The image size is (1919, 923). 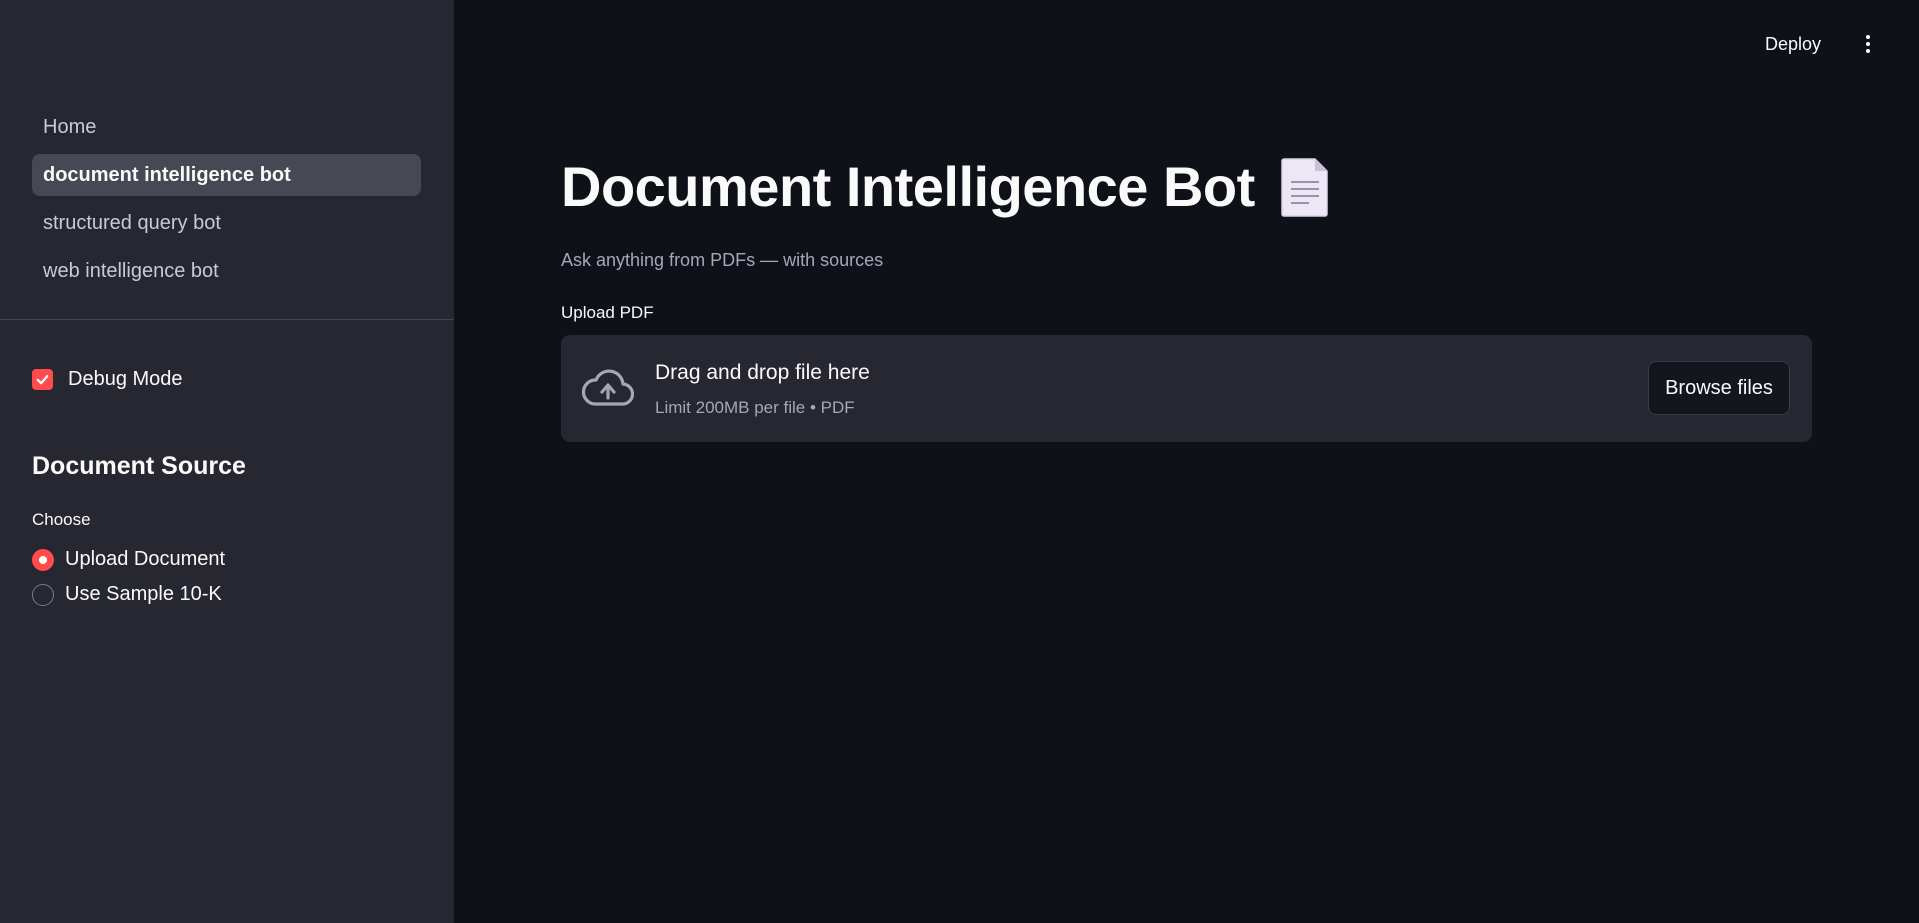 I want to click on page-title: Document Intelligence Bot, so click(x=908, y=186).